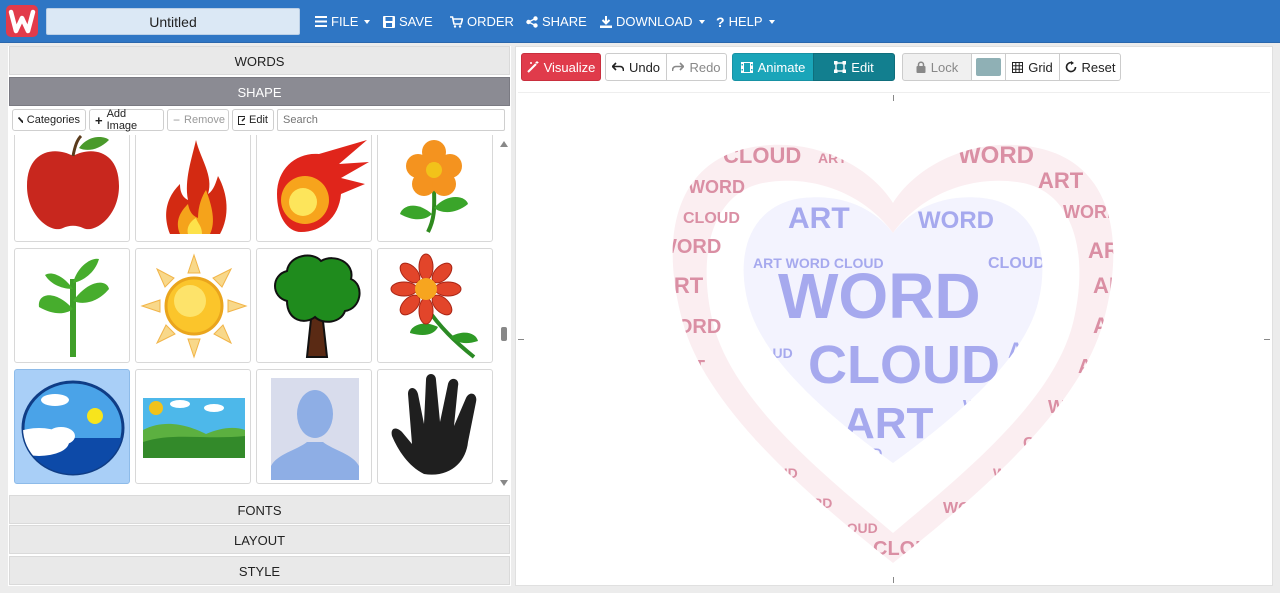  What do you see at coordinates (72, 188) in the screenshot?
I see `shape-tile-apple` at bounding box center [72, 188].